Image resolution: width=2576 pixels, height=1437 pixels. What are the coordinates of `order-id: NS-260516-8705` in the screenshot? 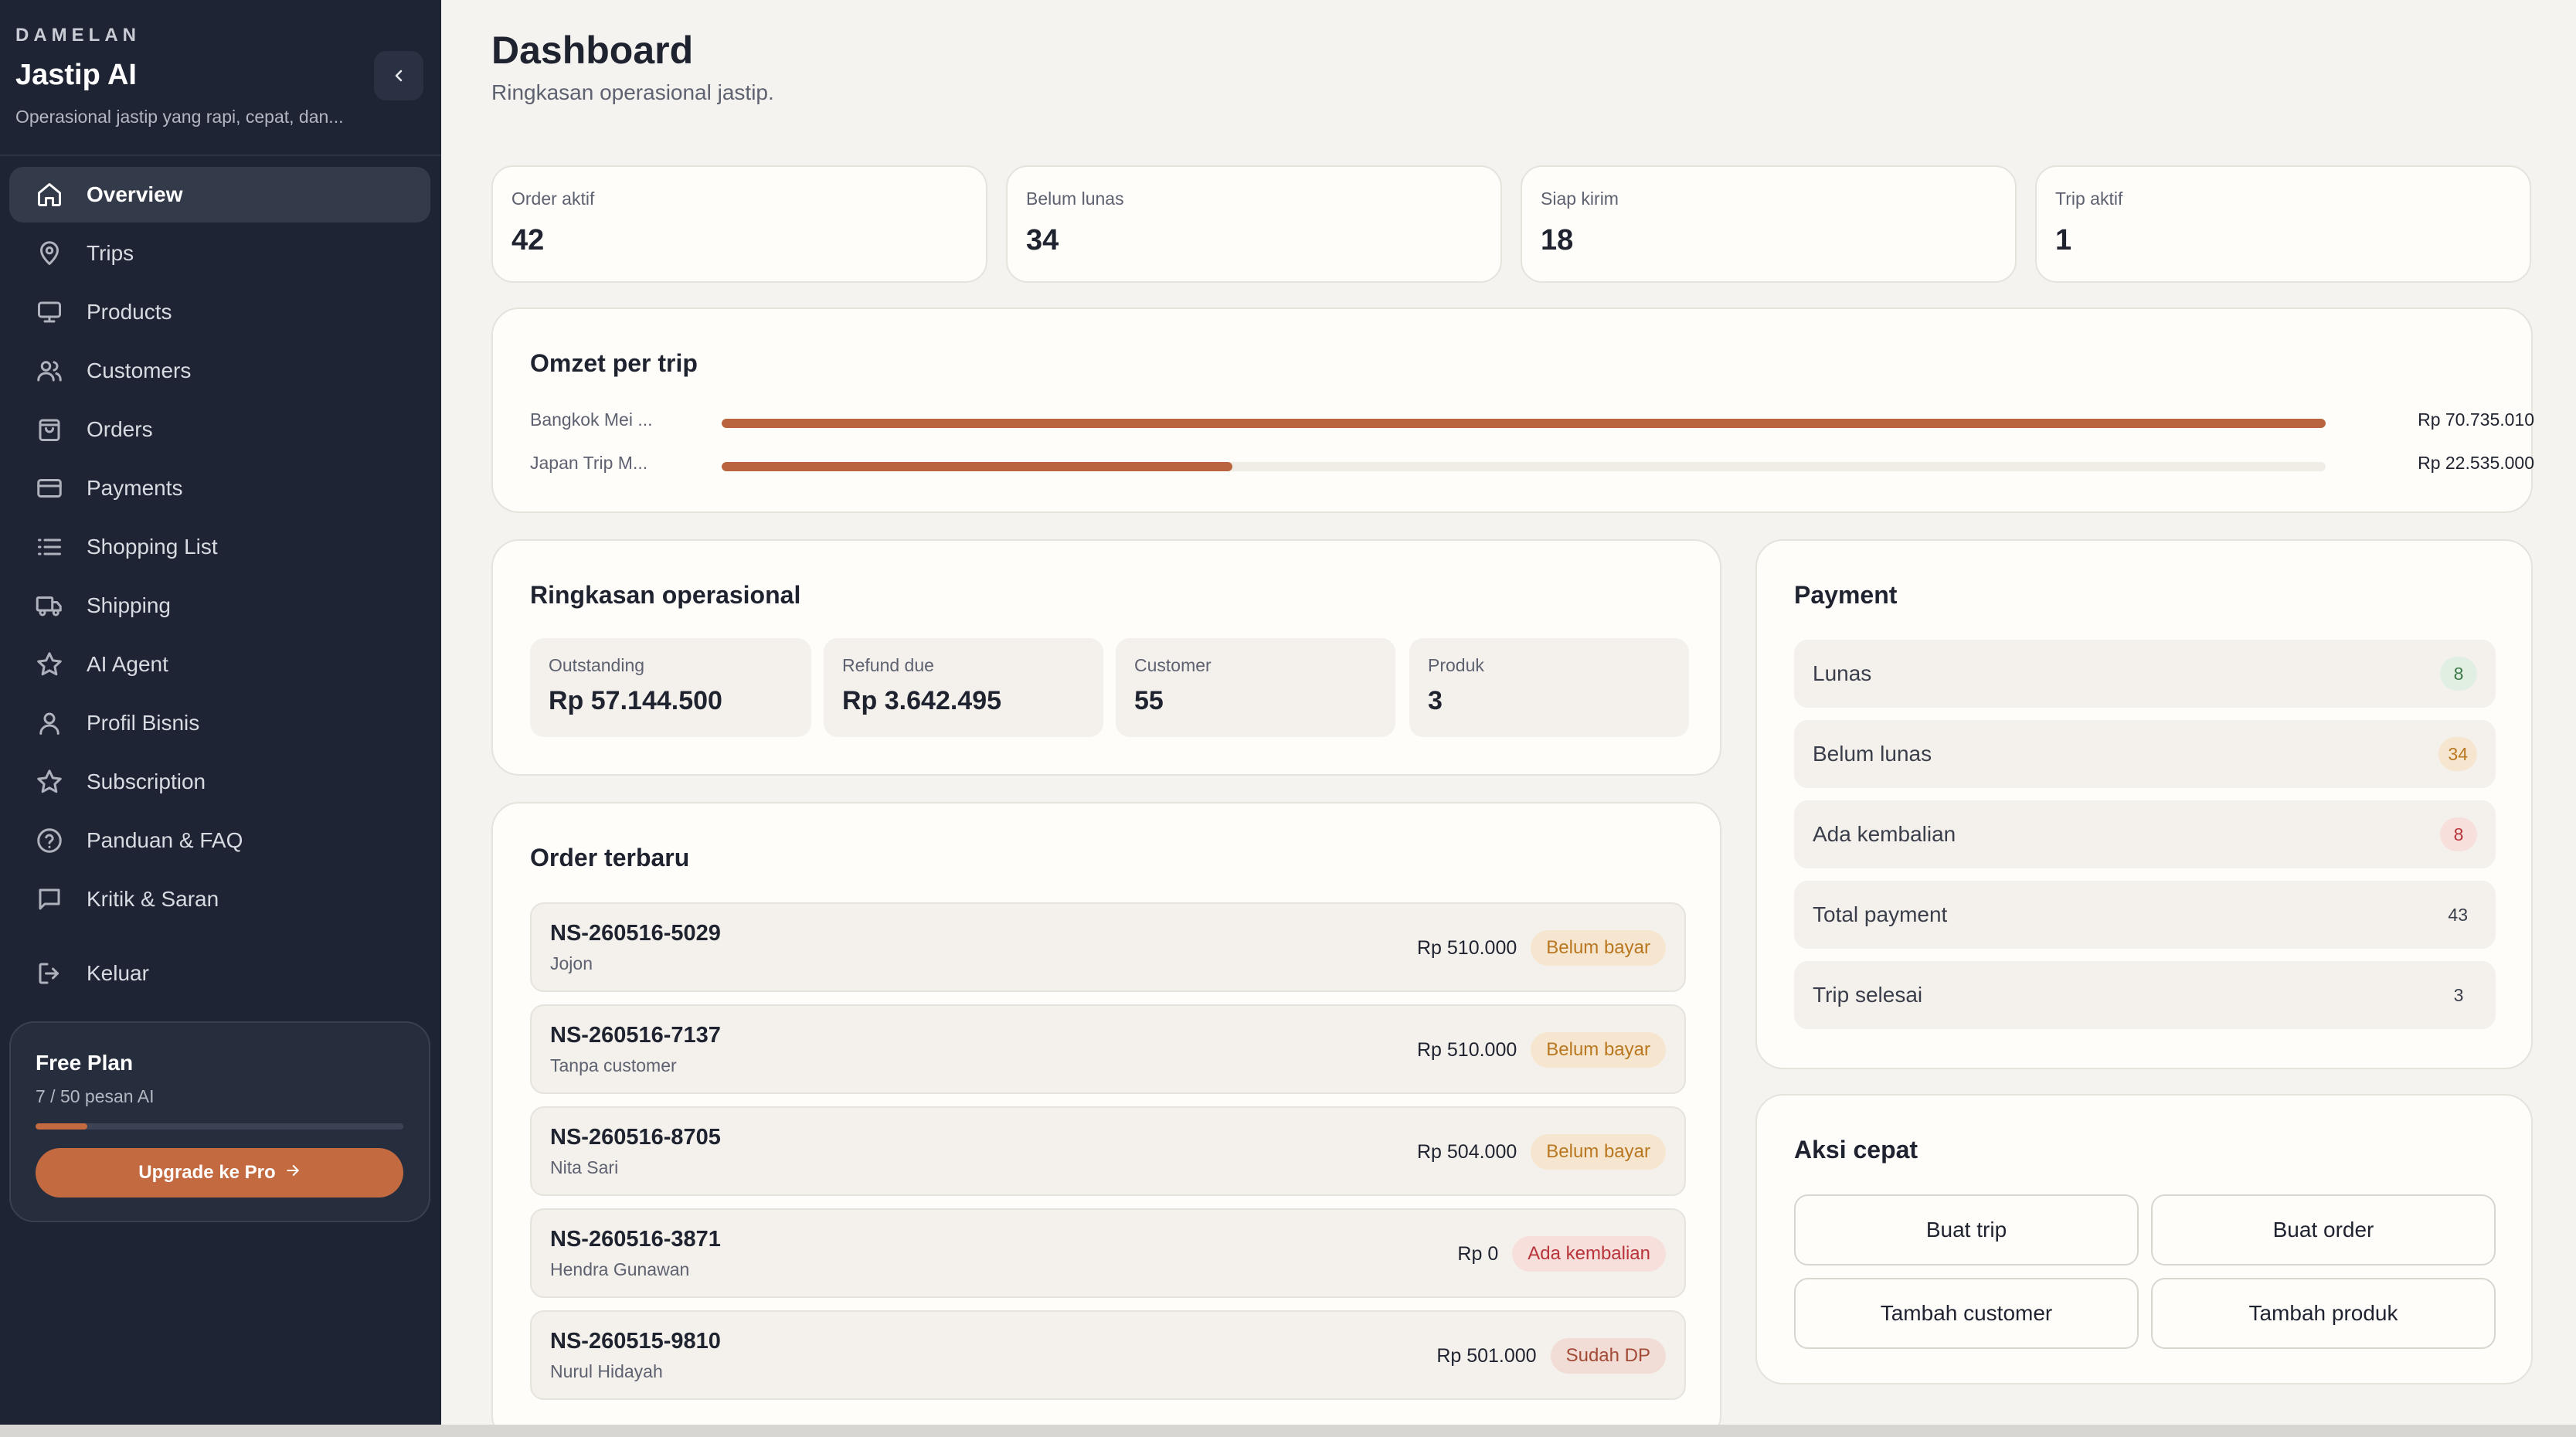 It's located at (635, 1137).